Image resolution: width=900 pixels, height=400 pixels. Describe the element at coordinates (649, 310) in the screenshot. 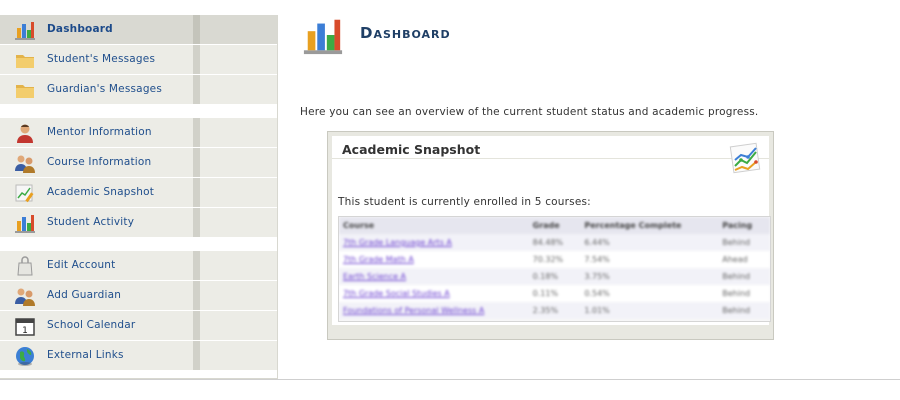

I see `complete-cell: 1.01%` at that location.